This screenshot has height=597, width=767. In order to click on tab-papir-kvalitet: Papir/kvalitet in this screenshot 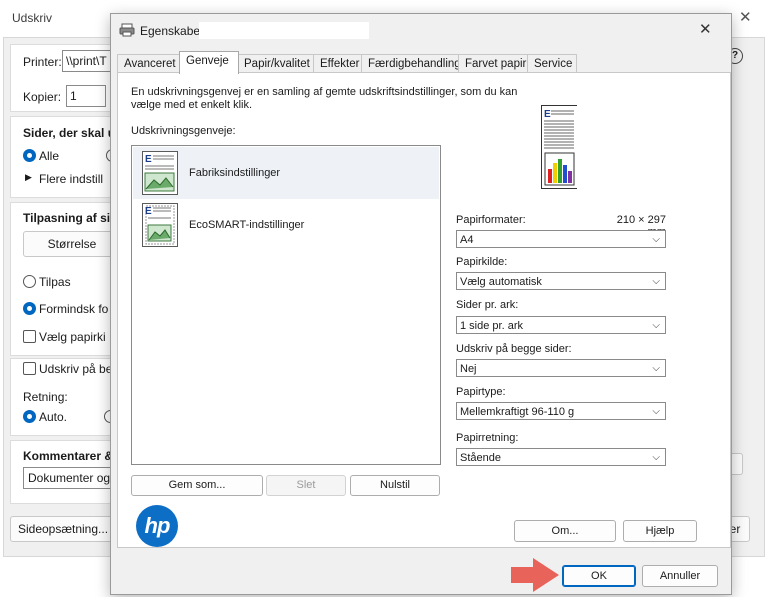, I will do `click(276, 63)`.